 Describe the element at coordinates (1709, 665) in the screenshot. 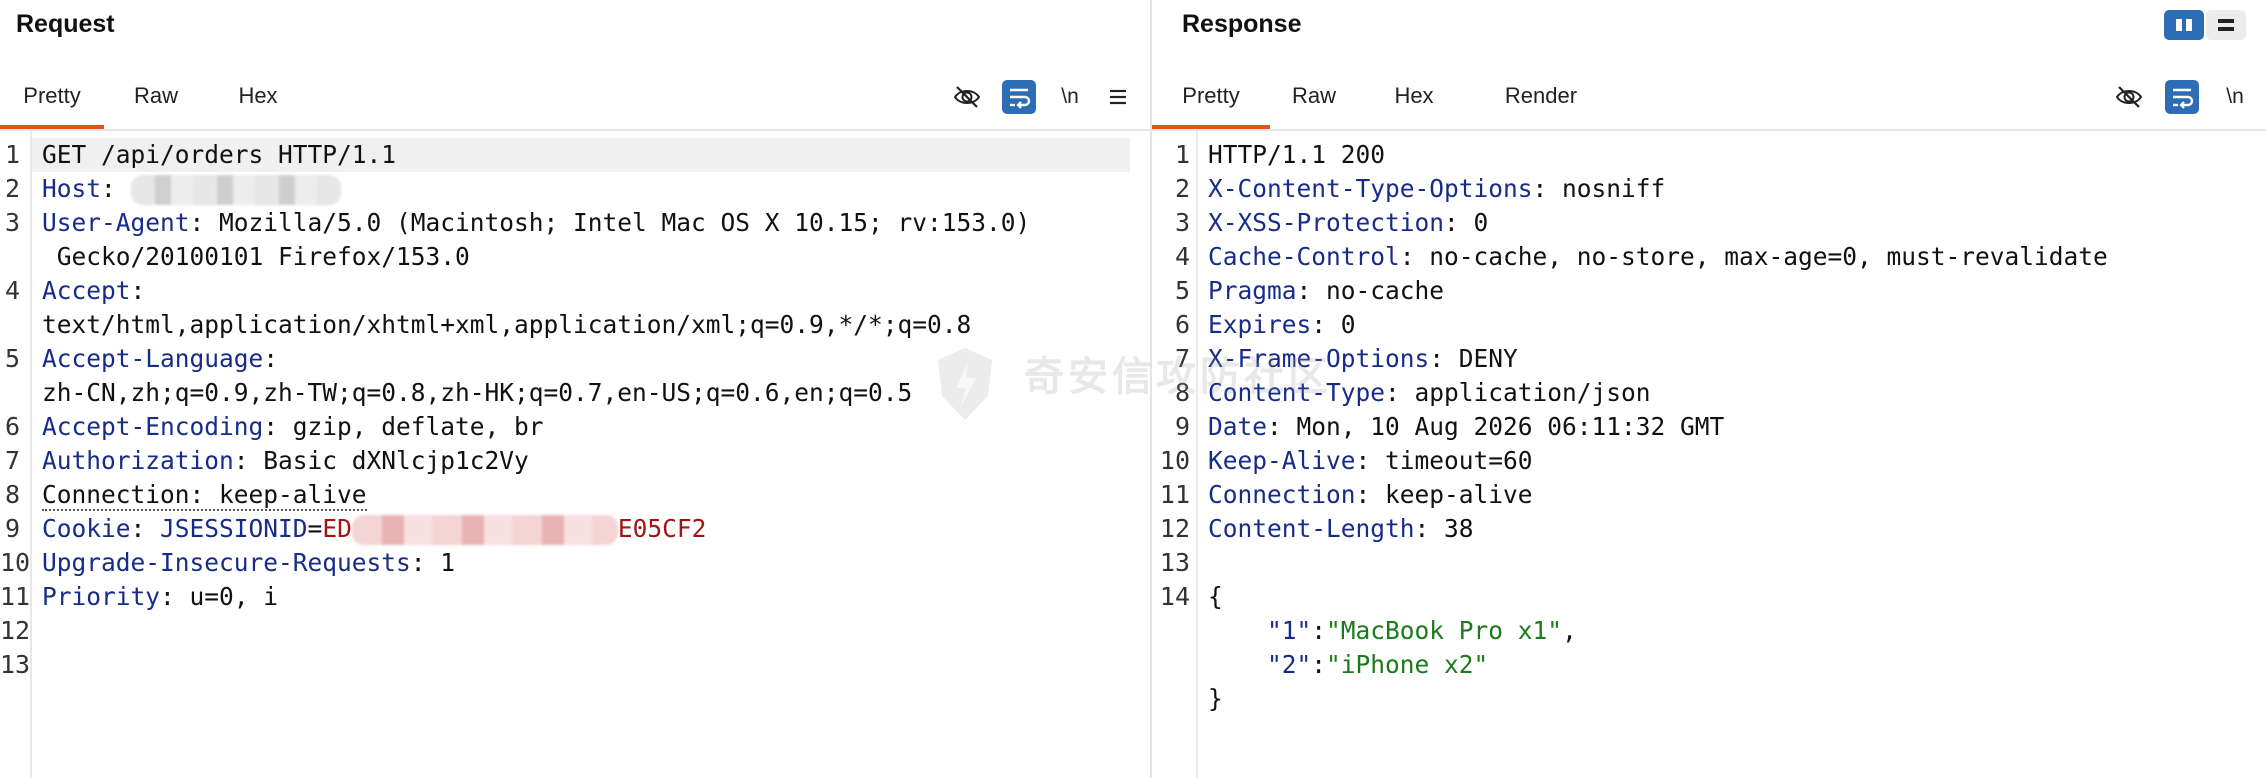

I see `response-code-line: "2":"iPhone x2"` at that location.